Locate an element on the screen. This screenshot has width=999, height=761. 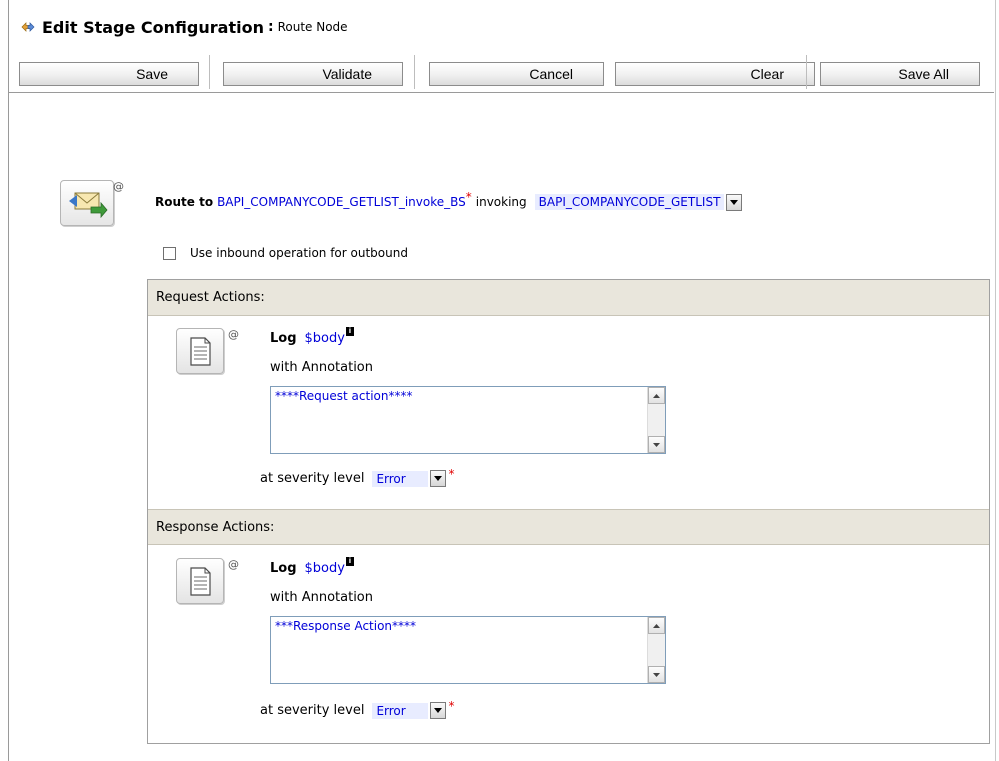
save-all-button: Save All is located at coordinates (900, 74).